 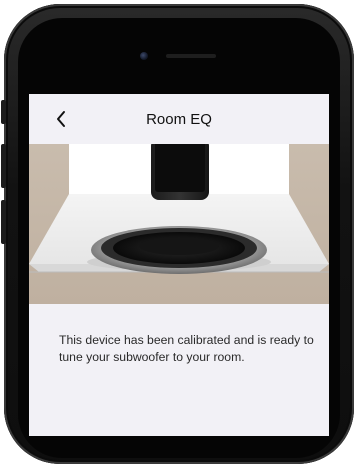 What do you see at coordinates (3, 112) in the screenshot?
I see `mute-switch` at bounding box center [3, 112].